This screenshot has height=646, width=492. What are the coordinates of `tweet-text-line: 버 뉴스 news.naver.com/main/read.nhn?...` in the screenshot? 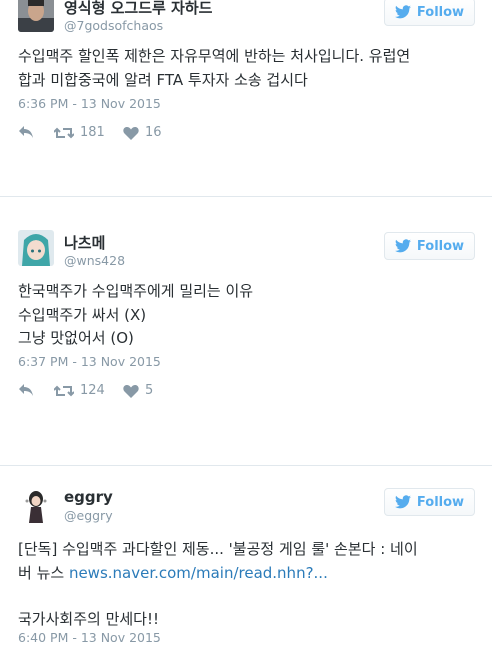 It's located at (248, 574).